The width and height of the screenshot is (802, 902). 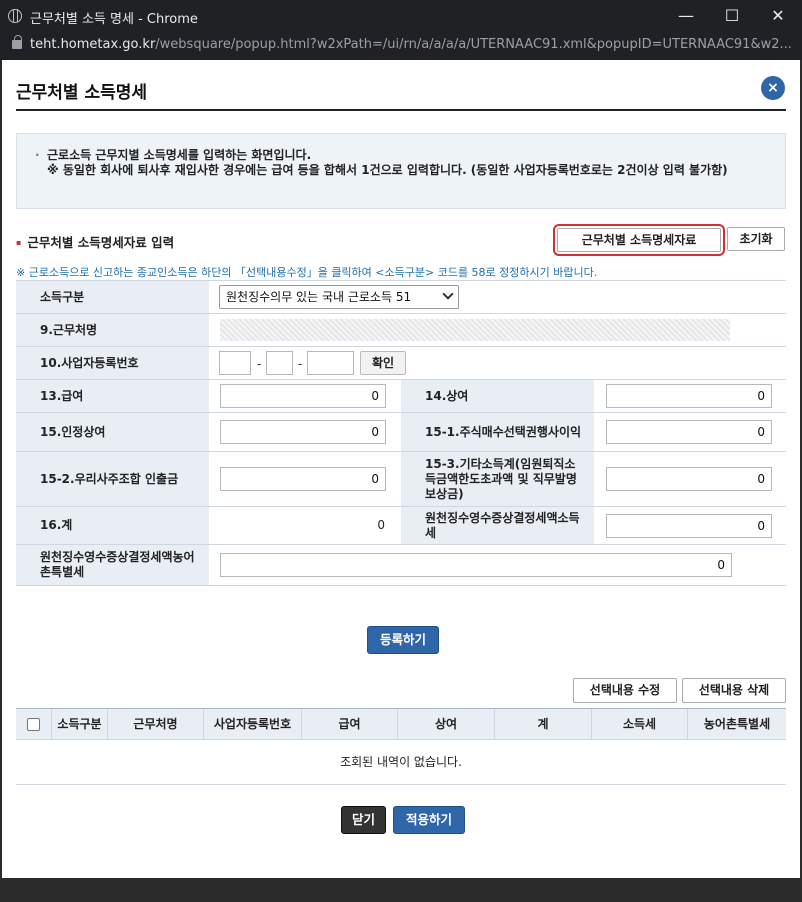 What do you see at coordinates (778, 16) in the screenshot?
I see `window-close-button: ✕` at bounding box center [778, 16].